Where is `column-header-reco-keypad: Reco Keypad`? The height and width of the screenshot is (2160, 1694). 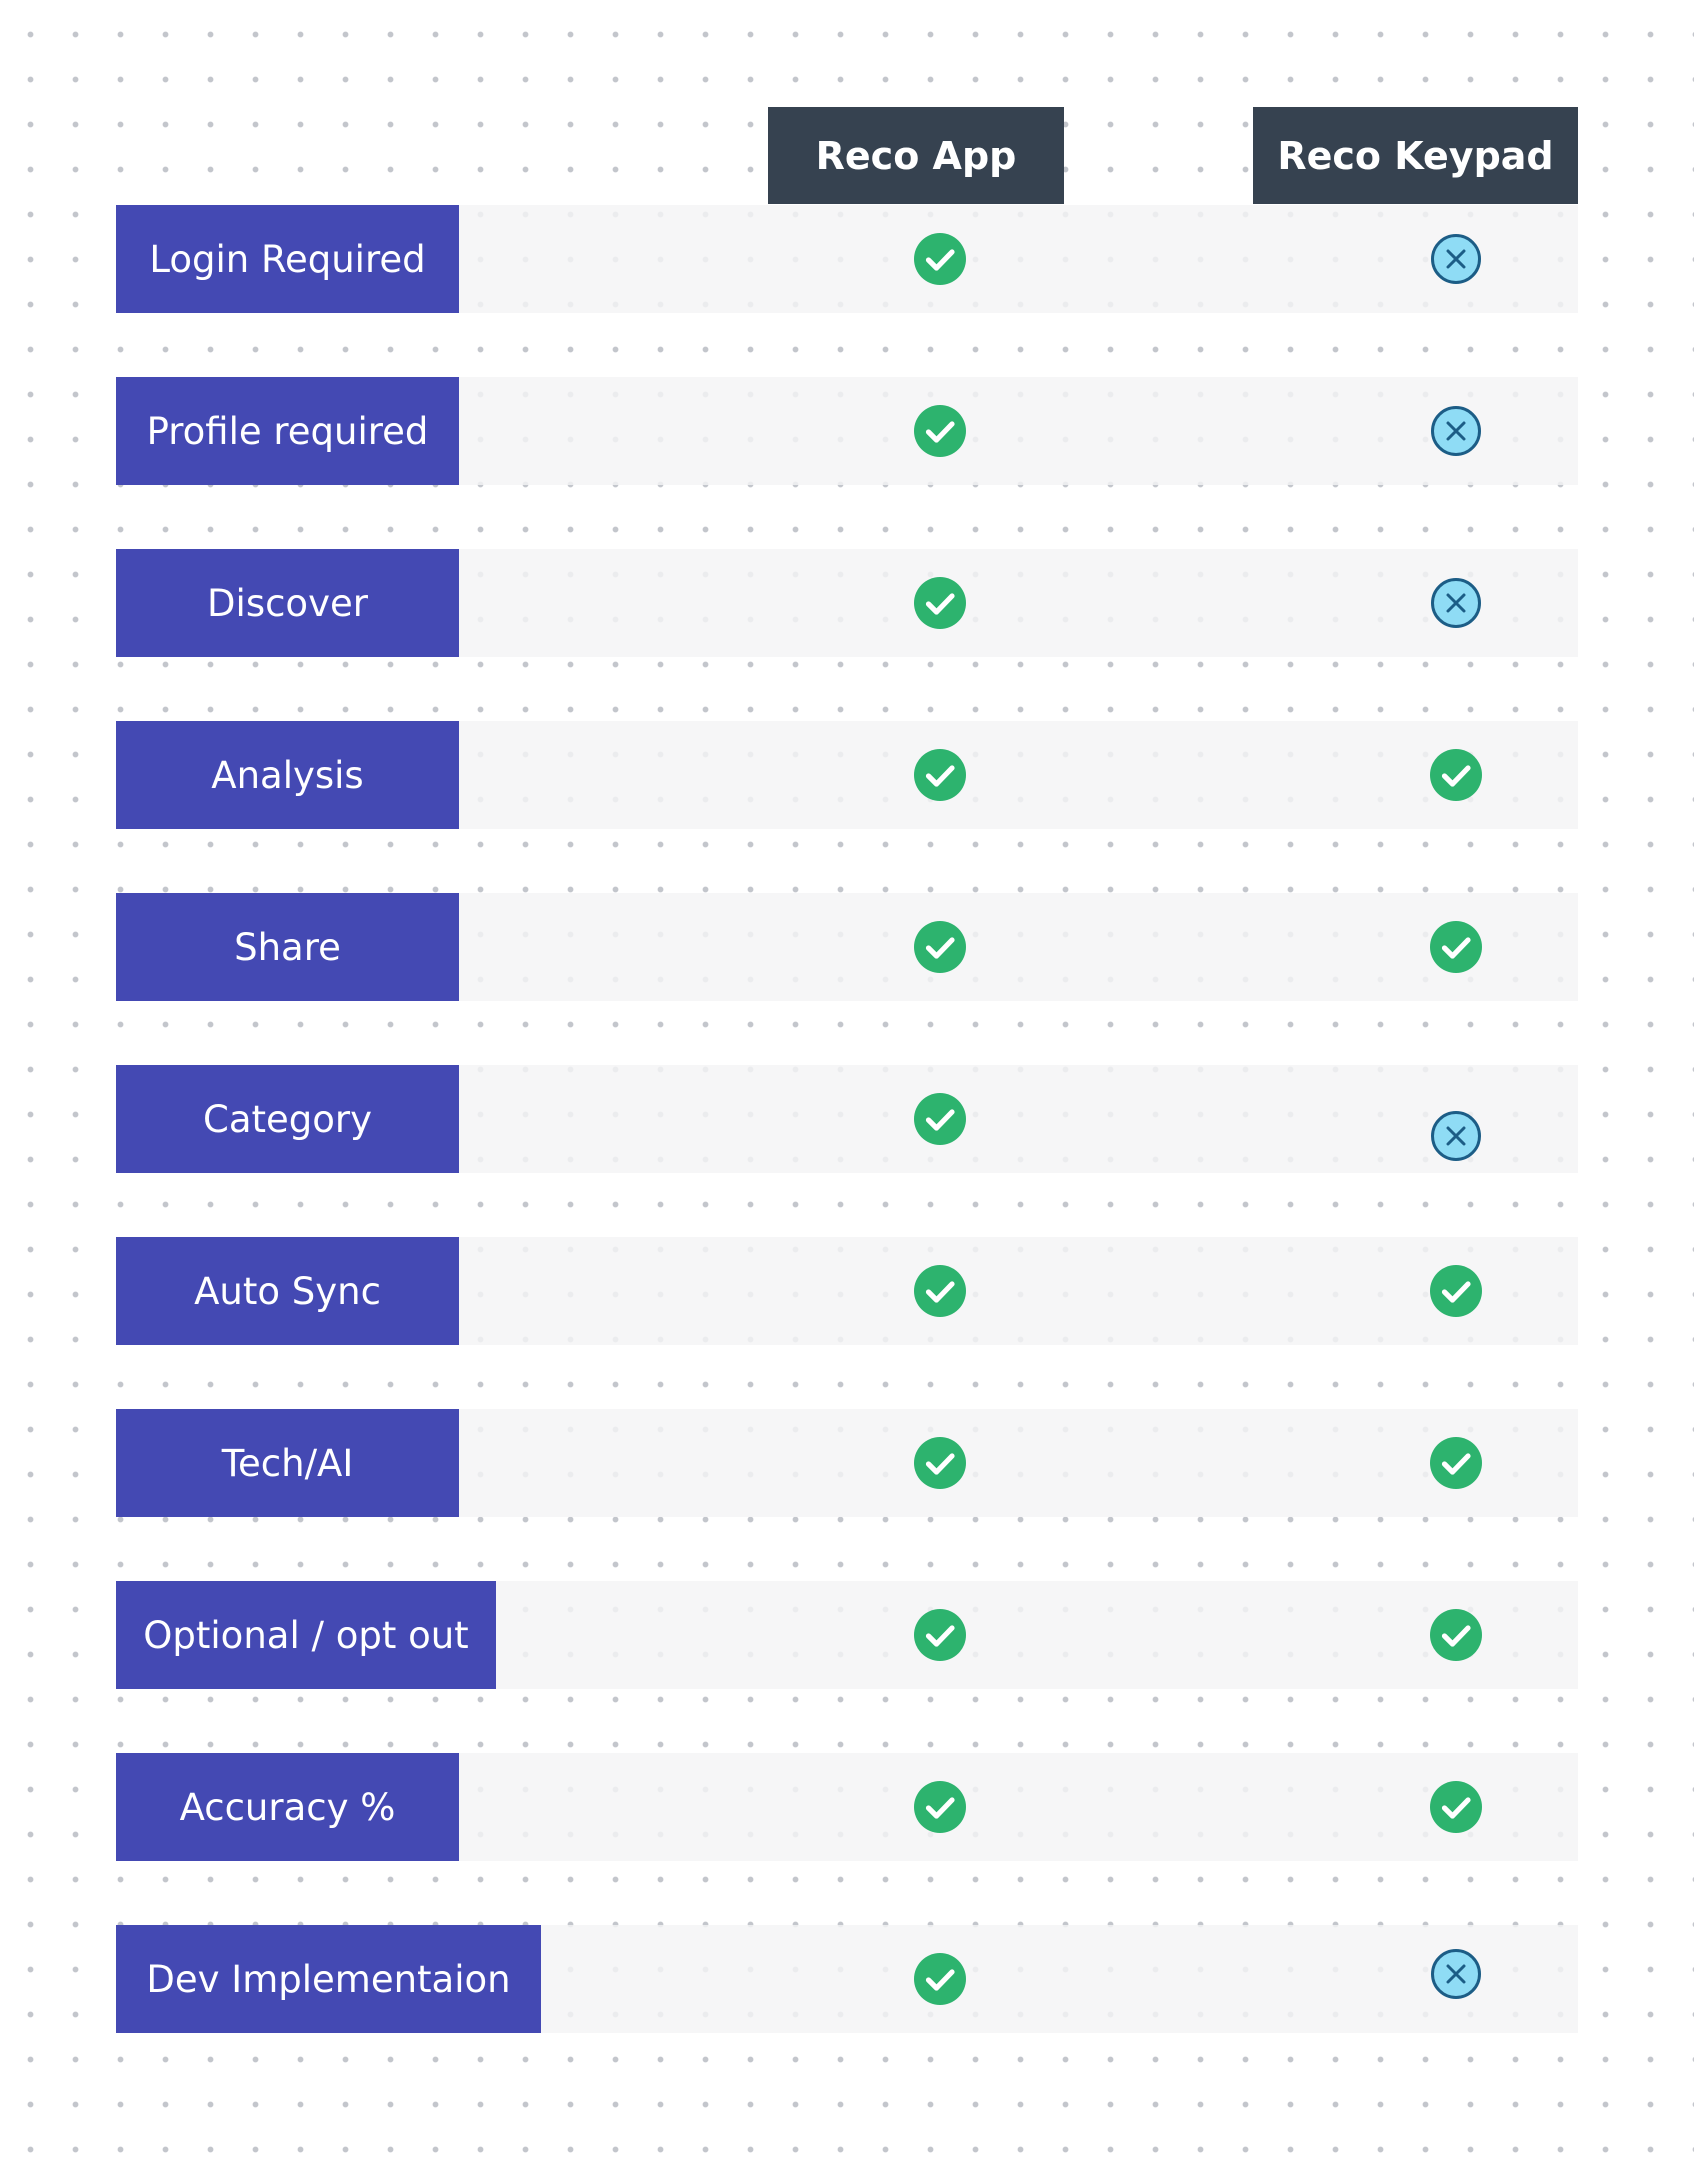 column-header-reco-keypad: Reco Keypad is located at coordinates (1415, 155).